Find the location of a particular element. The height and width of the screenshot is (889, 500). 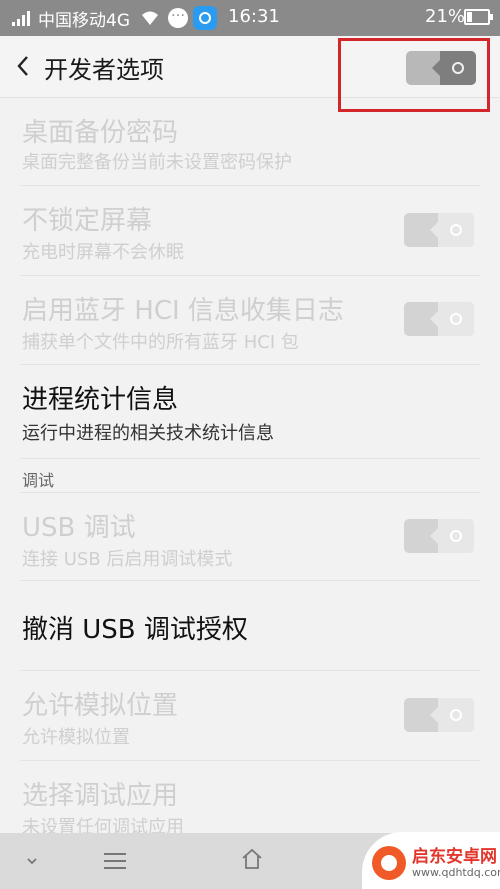

app-notification-icon is located at coordinates (205, 18).